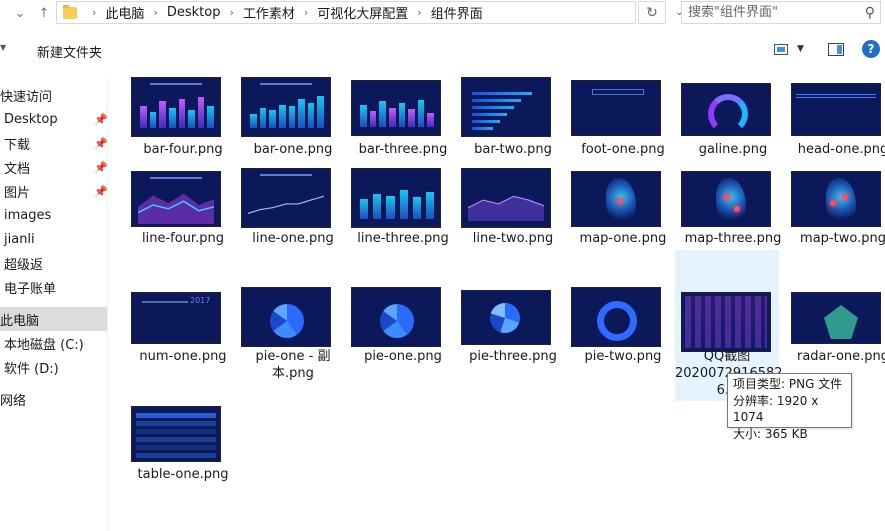 The width and height of the screenshot is (885, 531). What do you see at coordinates (183, 356) in the screenshot?
I see `file-name: num-one.png` at bounding box center [183, 356].